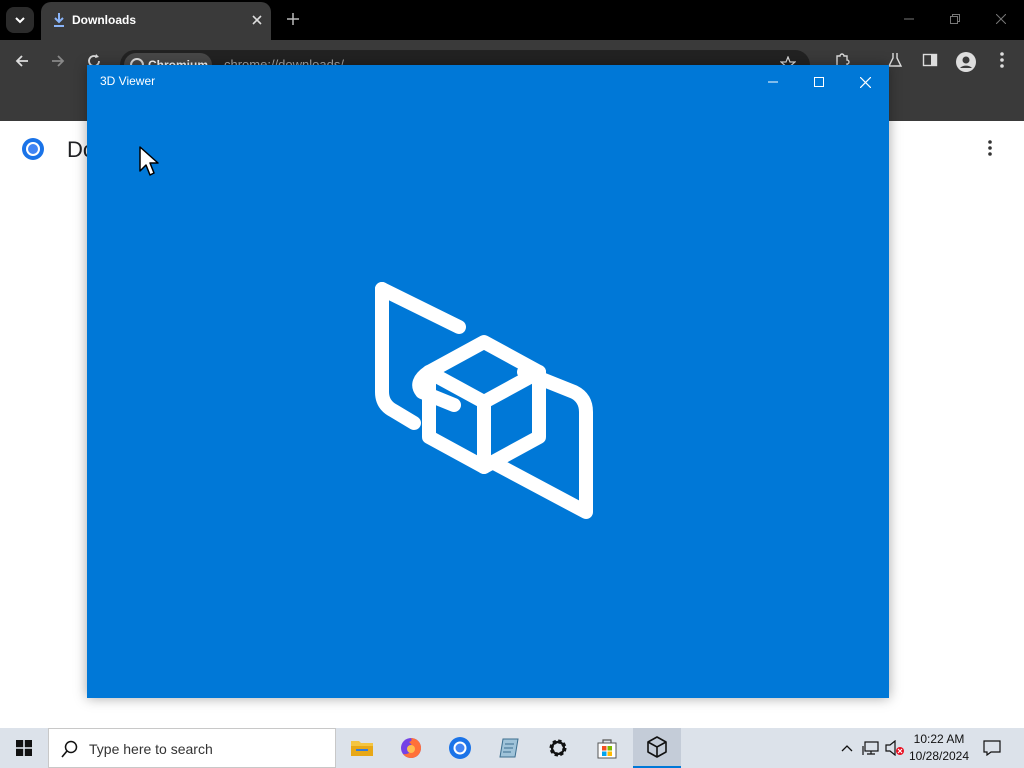 The image size is (1024, 768). I want to click on maximize-button, so click(819, 82).